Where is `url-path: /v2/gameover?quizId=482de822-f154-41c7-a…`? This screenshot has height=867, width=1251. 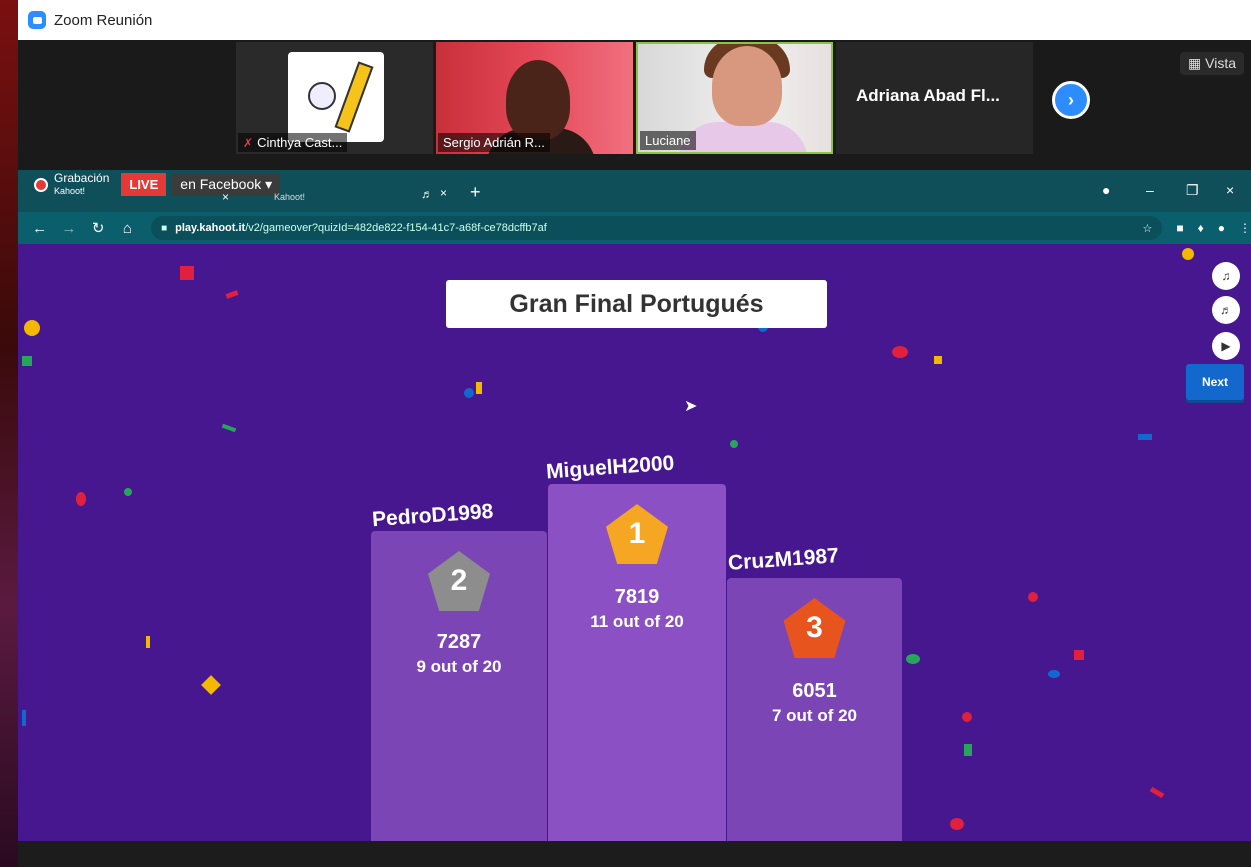
url-path: /v2/gameover?quizId=482de822-f154-41c7-a… is located at coordinates (396, 228).